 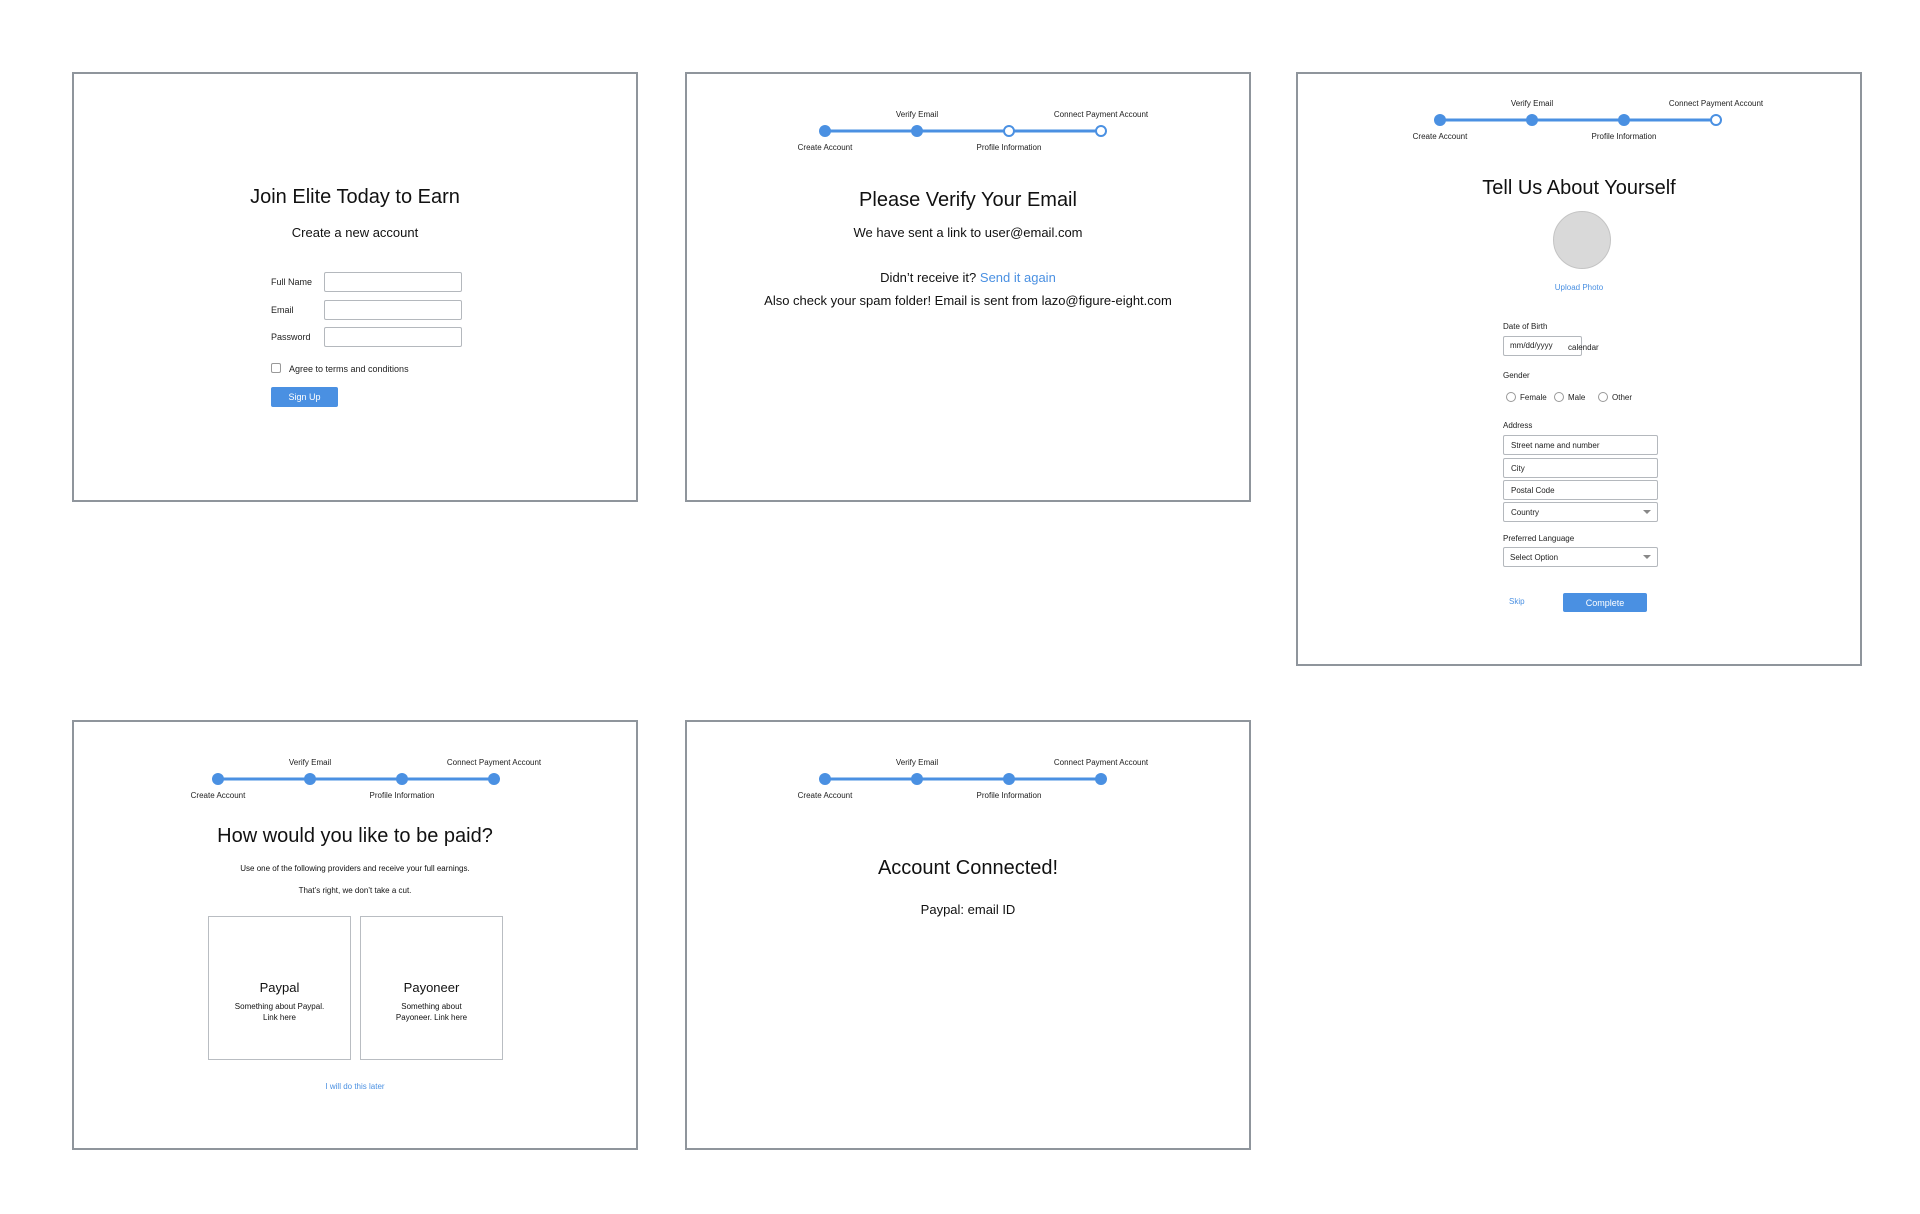 I want to click on page-title: Tell Us About Yourself, so click(x=1579, y=188).